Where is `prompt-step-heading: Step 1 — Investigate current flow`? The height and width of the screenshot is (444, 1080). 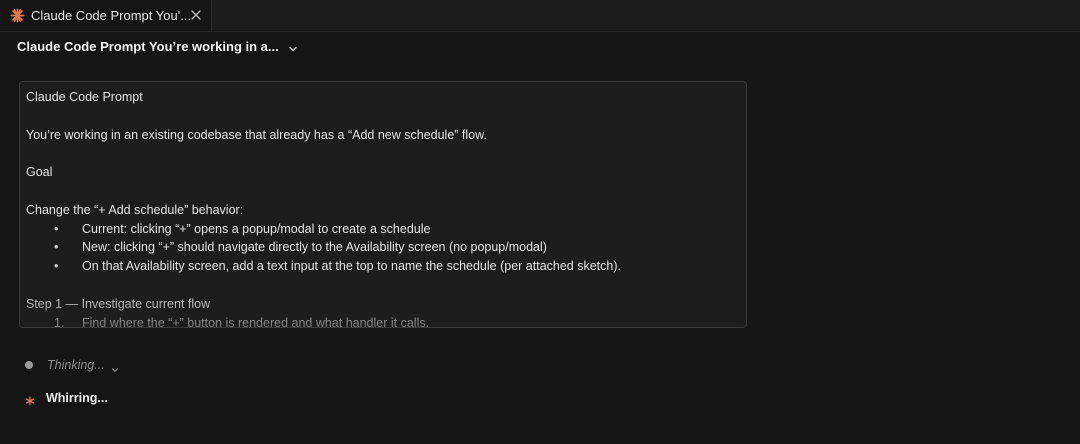
prompt-step-heading: Step 1 — Investigate current flow is located at coordinates (118, 303).